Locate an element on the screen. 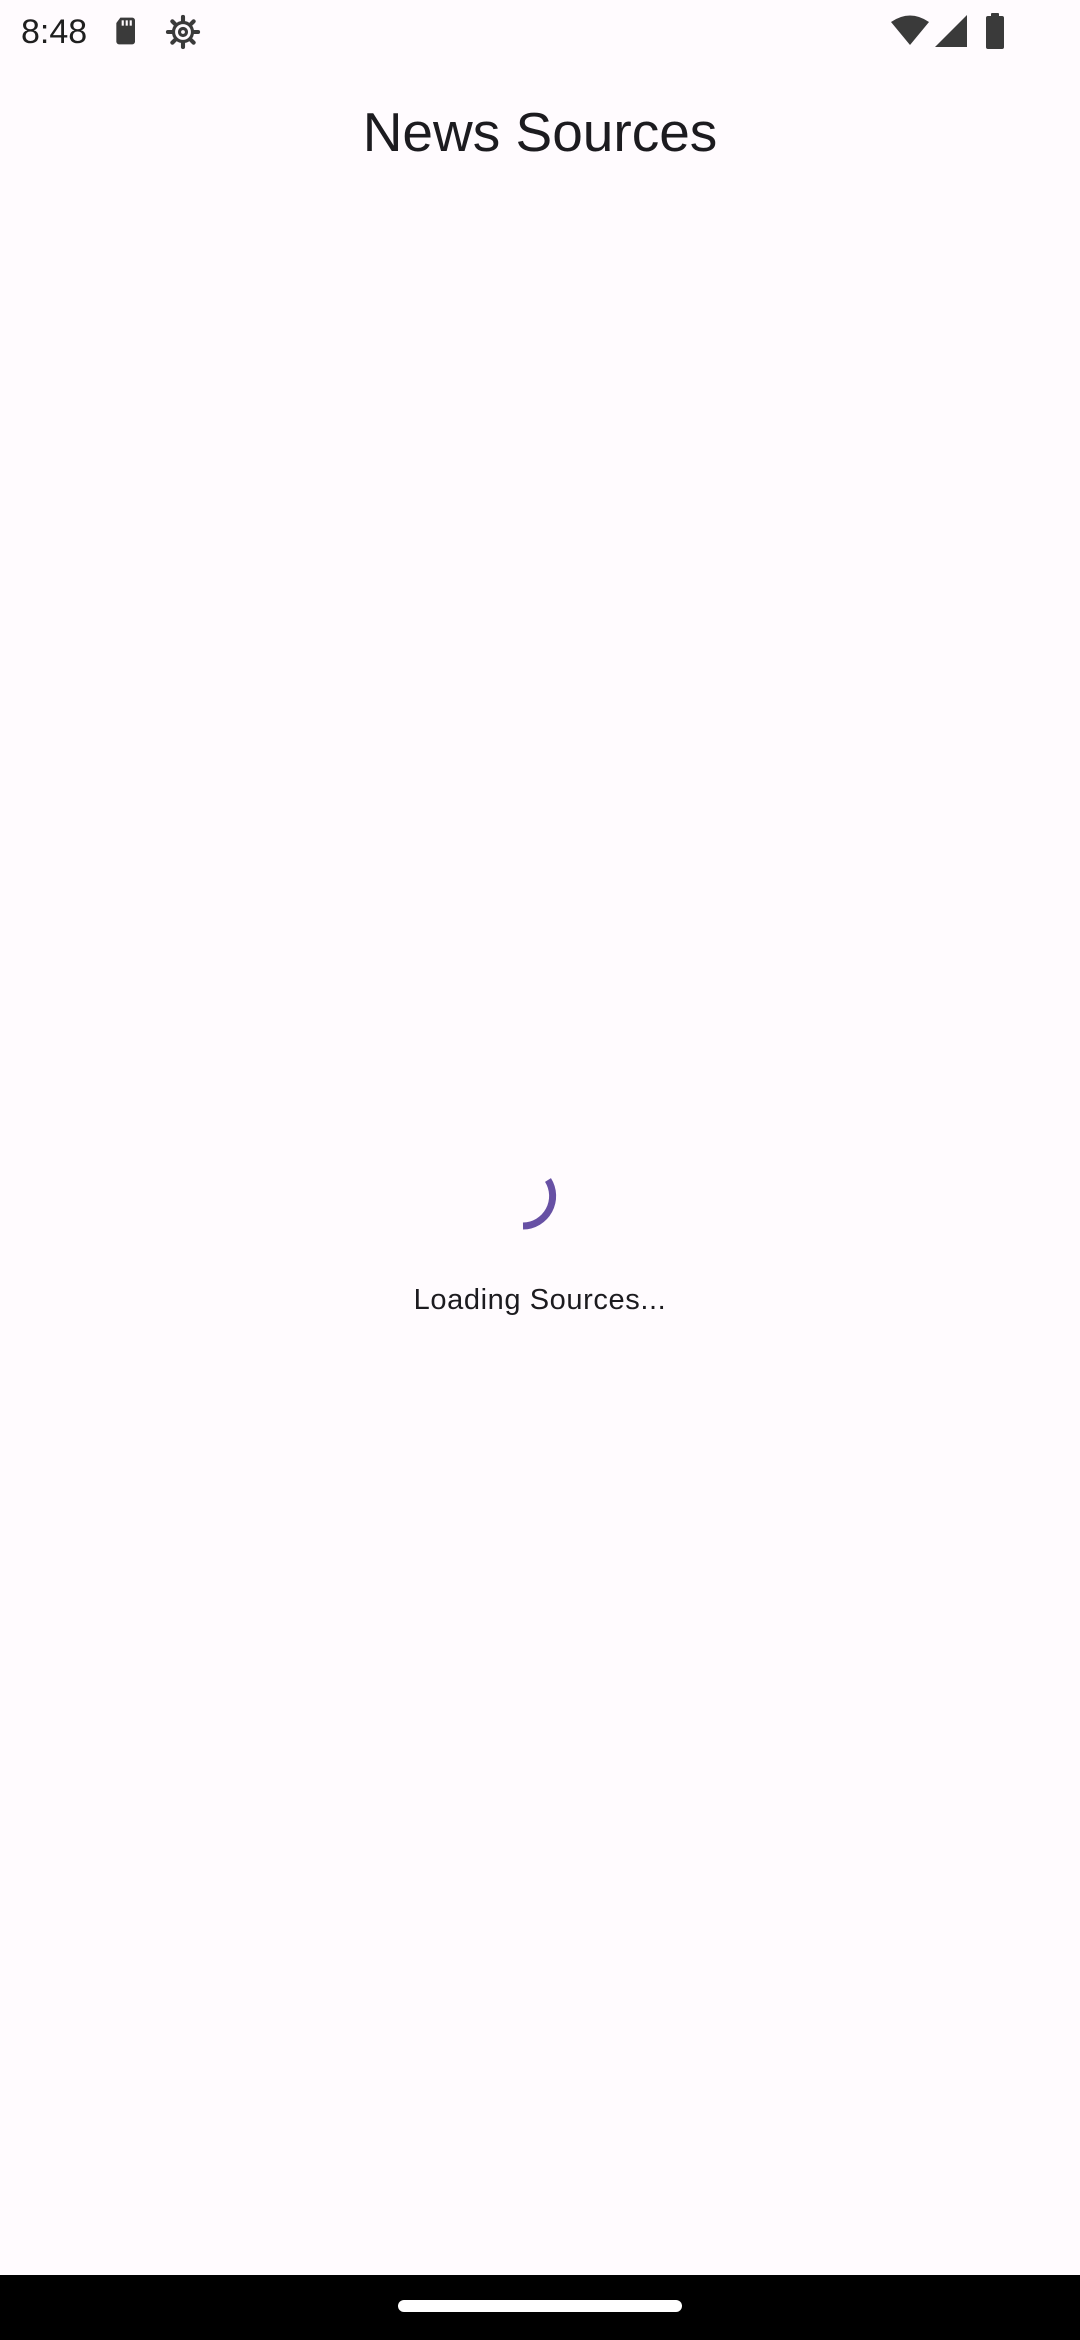  wifi-icon is located at coordinates (910, 30).